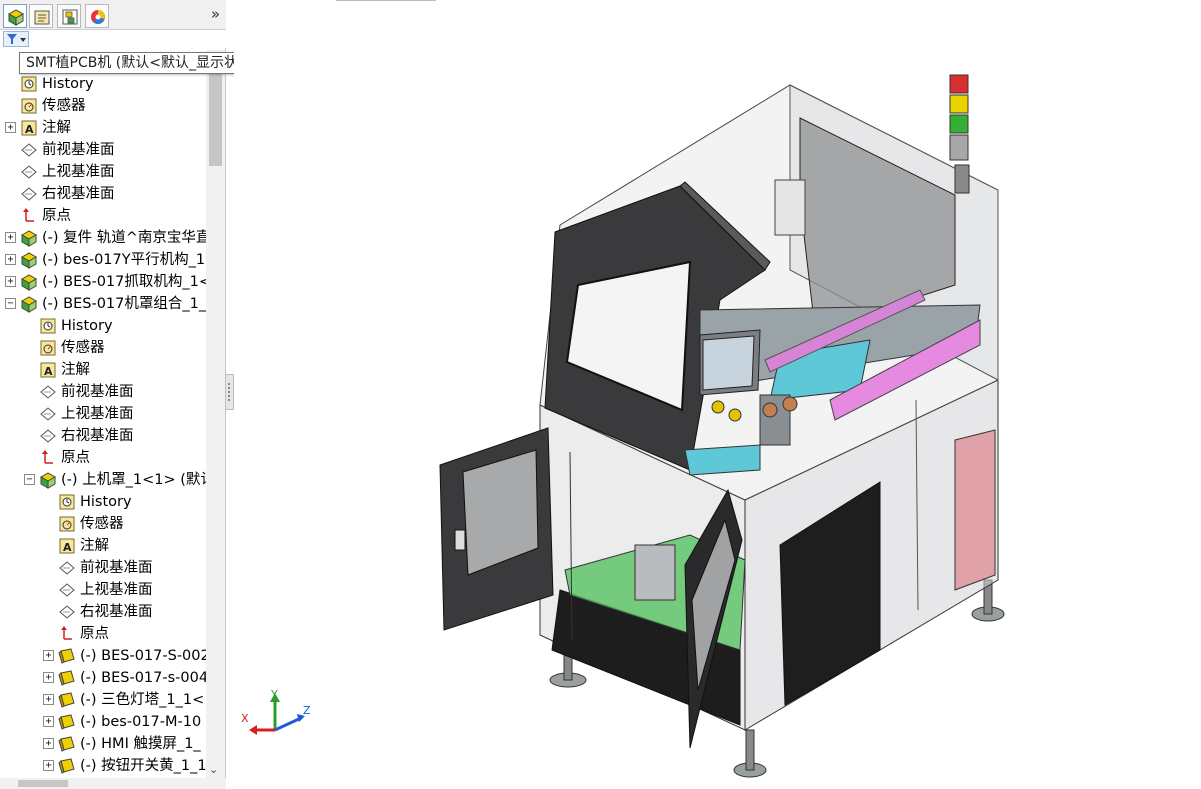  I want to click on tab-configurationmanager, so click(69, 16).